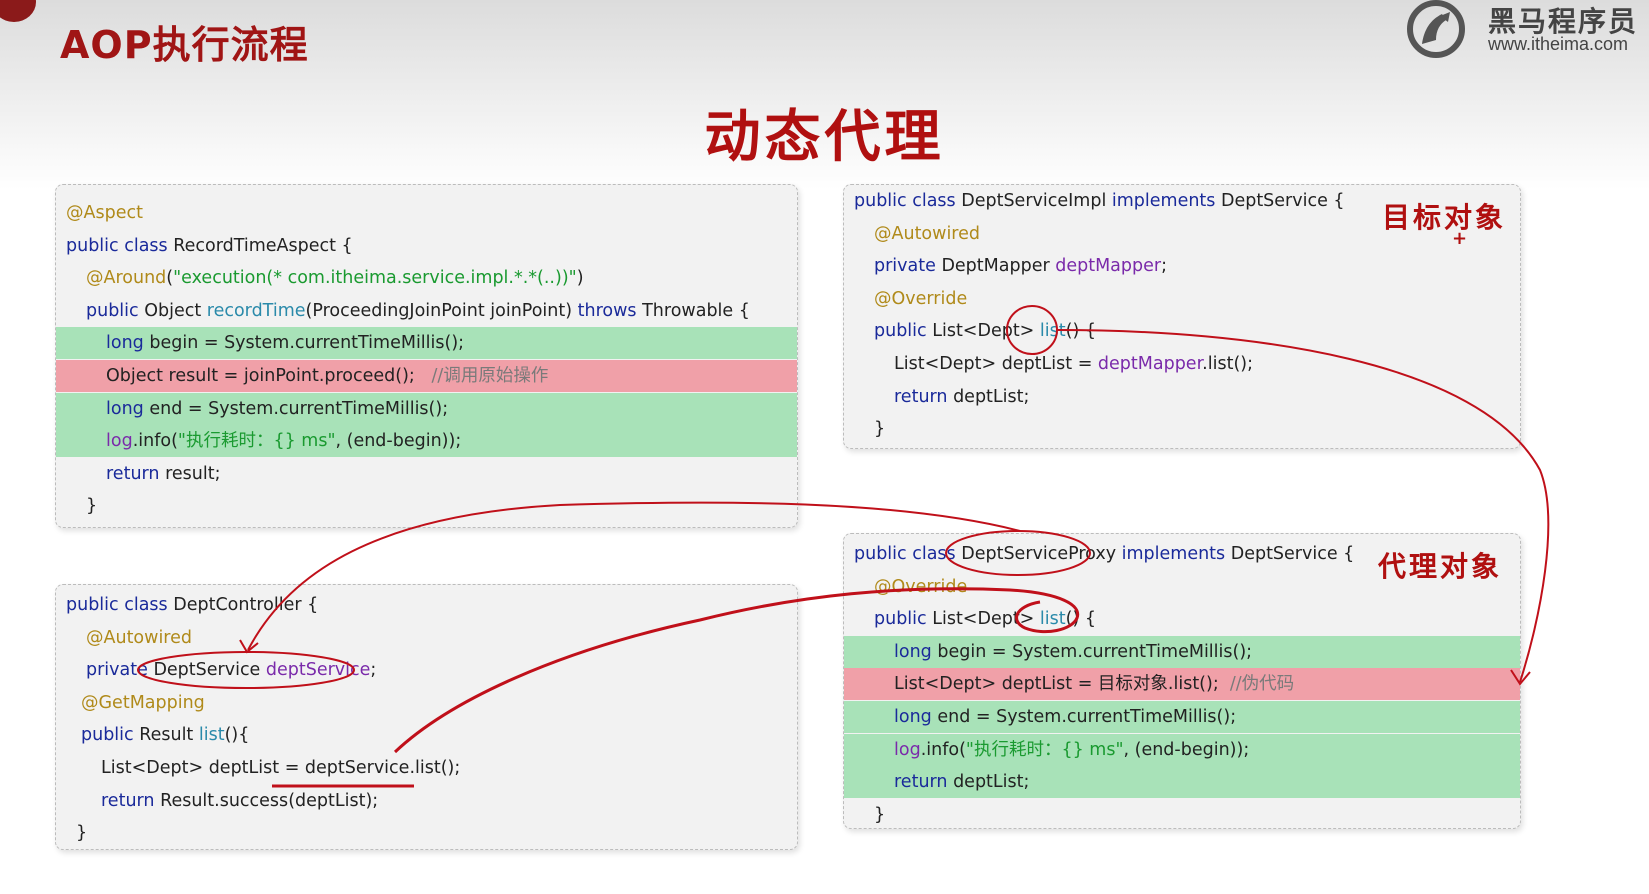  Describe the element at coordinates (426, 213) in the screenshot. I see `code-line: @Aspect` at that location.